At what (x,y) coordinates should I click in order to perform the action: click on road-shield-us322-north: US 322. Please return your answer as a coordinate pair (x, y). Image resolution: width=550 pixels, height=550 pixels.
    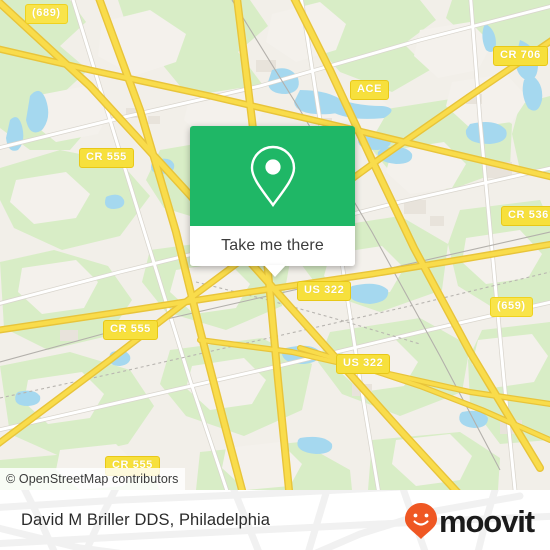
    Looking at the image, I should click on (324, 291).